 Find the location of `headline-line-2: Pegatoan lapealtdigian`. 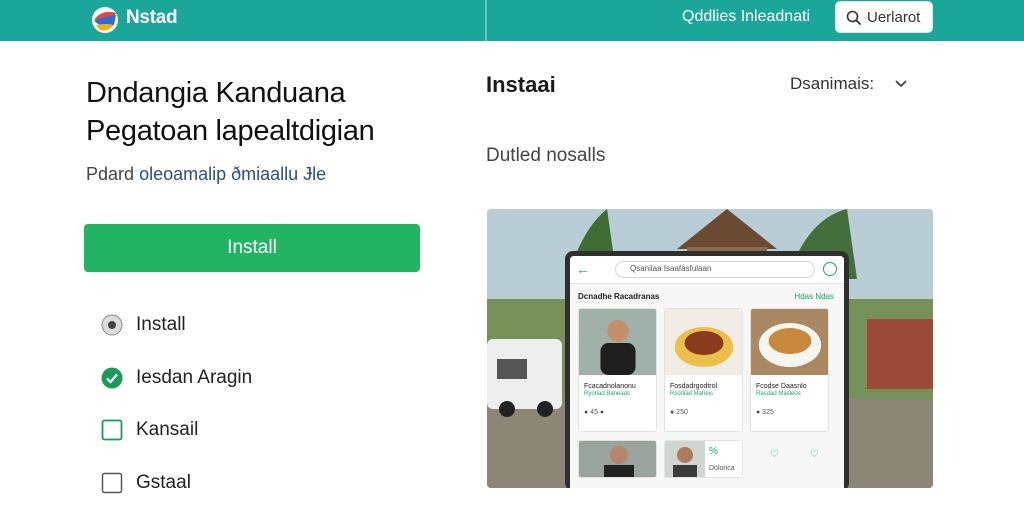

headline-line-2: Pegatoan lapealtdigian is located at coordinates (230, 131).